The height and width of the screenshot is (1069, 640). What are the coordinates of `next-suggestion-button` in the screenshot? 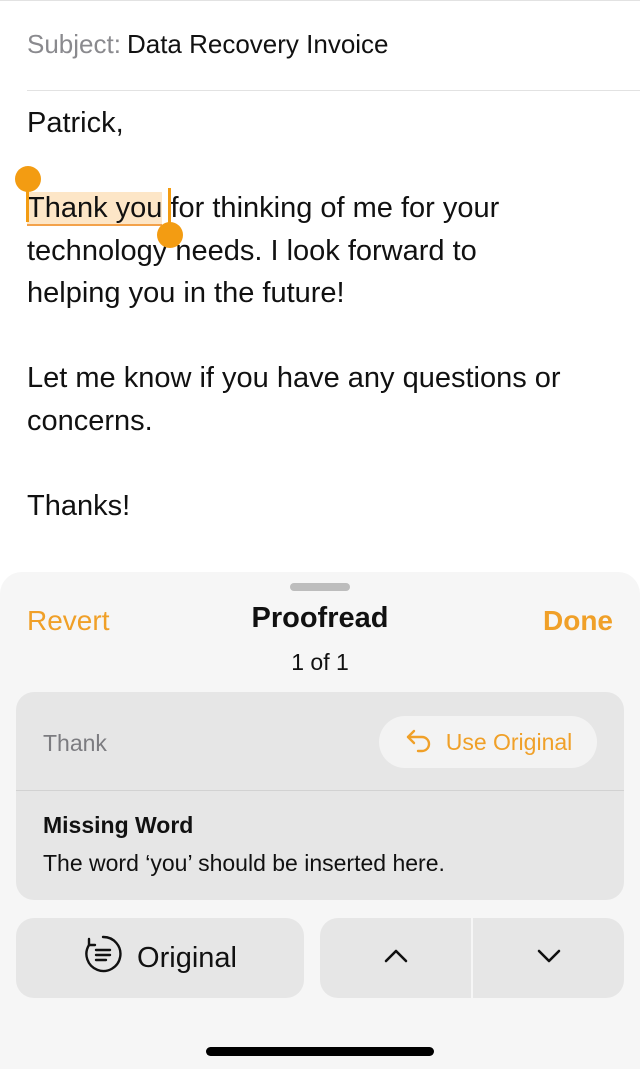 It's located at (548, 958).